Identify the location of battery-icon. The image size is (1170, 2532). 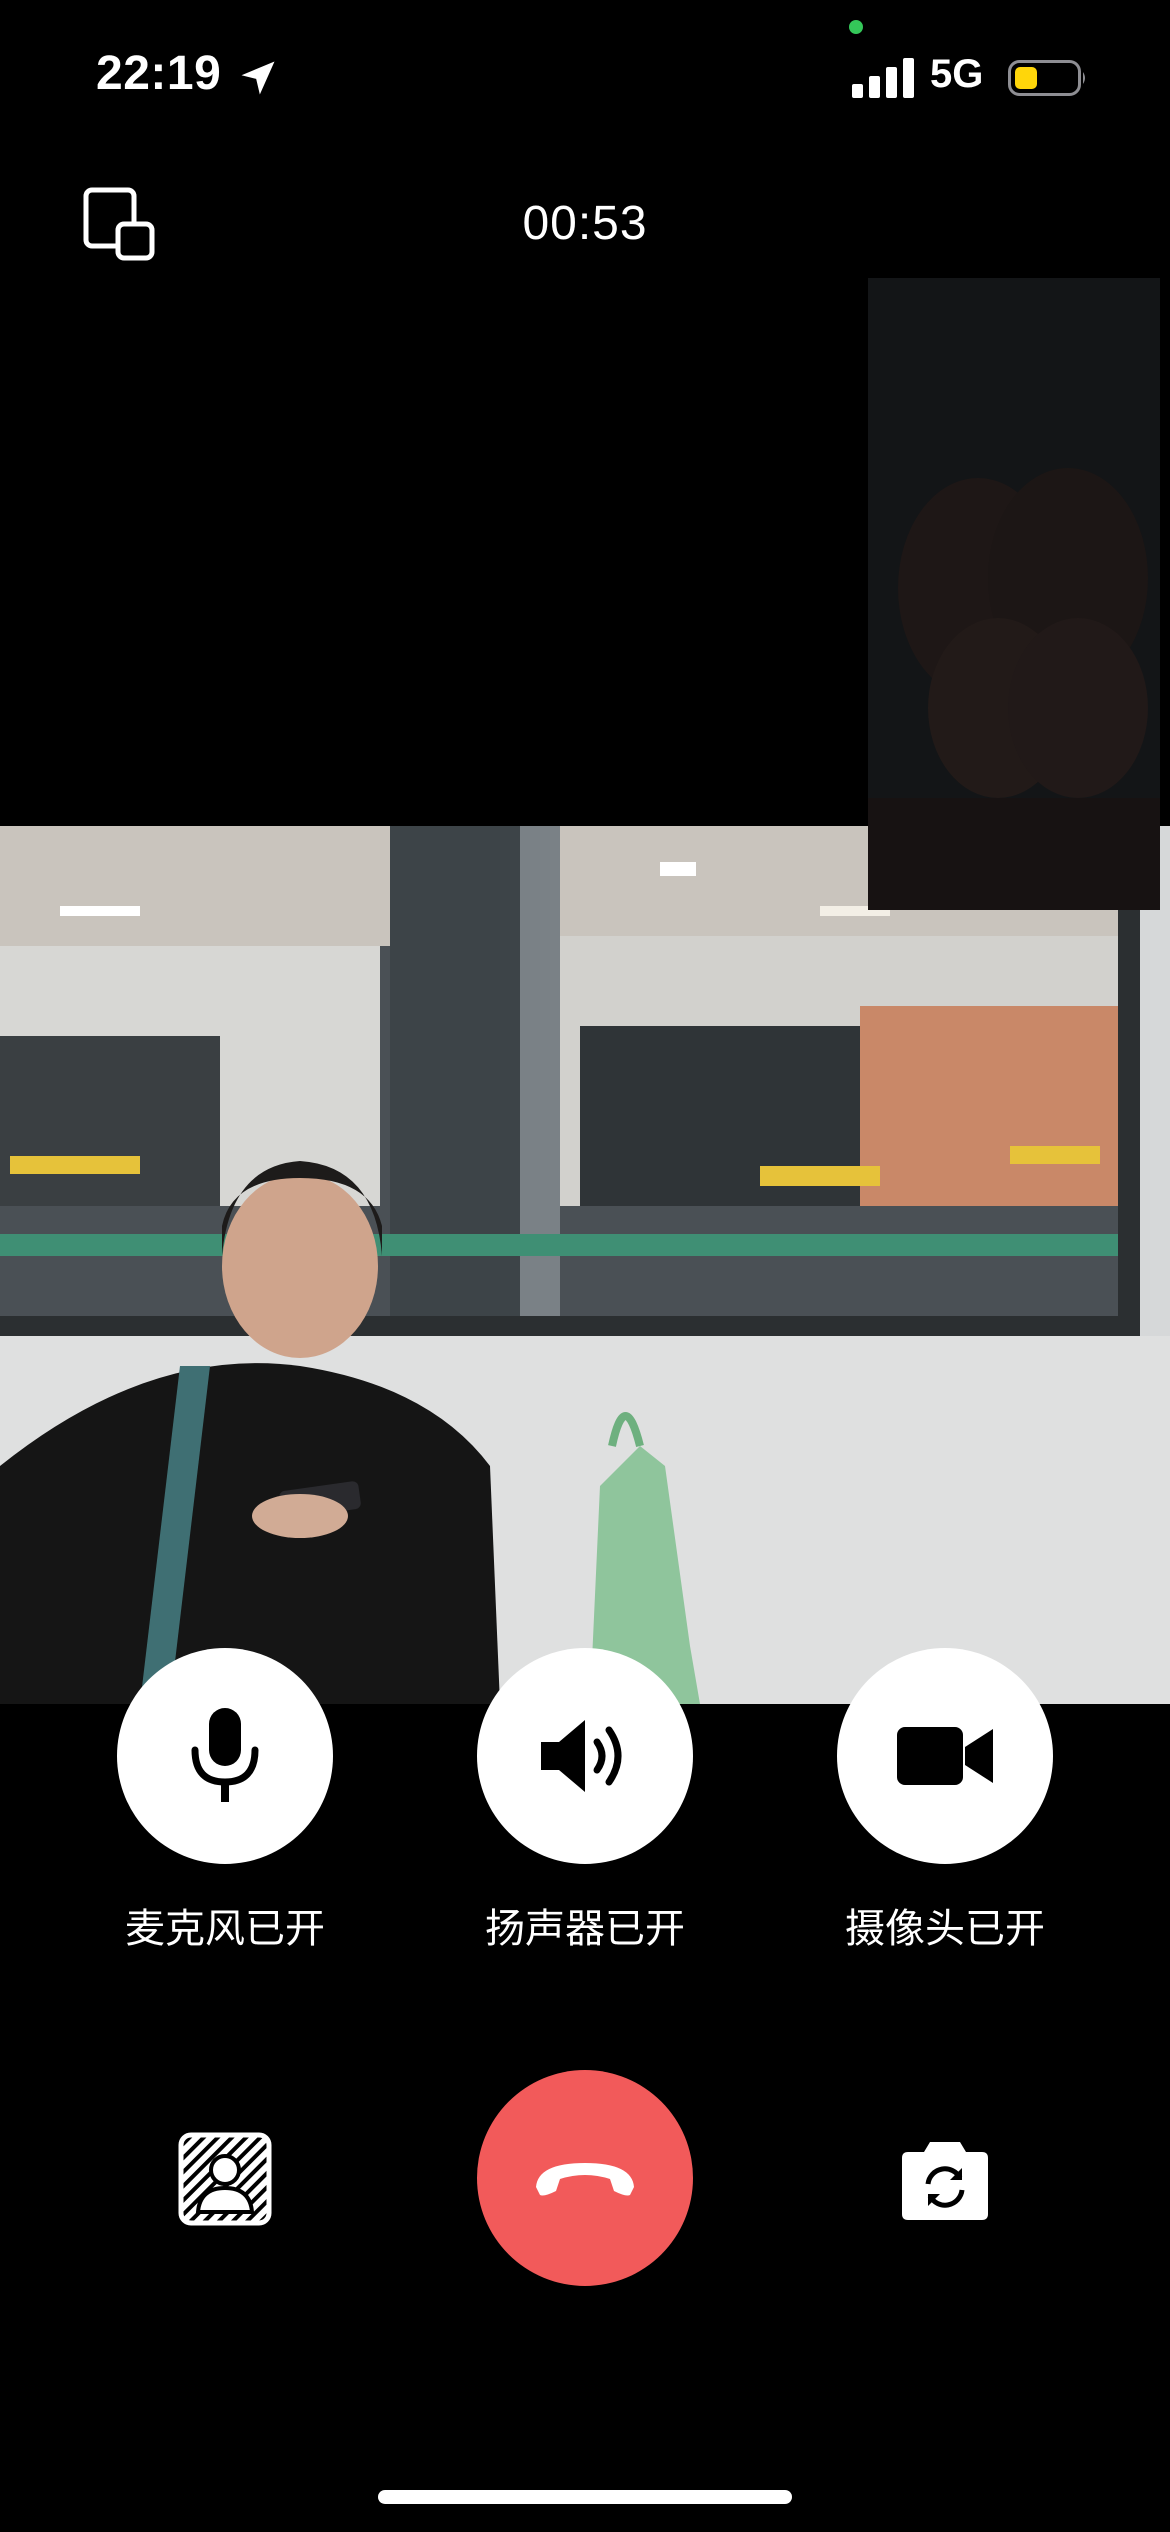
(1046, 78).